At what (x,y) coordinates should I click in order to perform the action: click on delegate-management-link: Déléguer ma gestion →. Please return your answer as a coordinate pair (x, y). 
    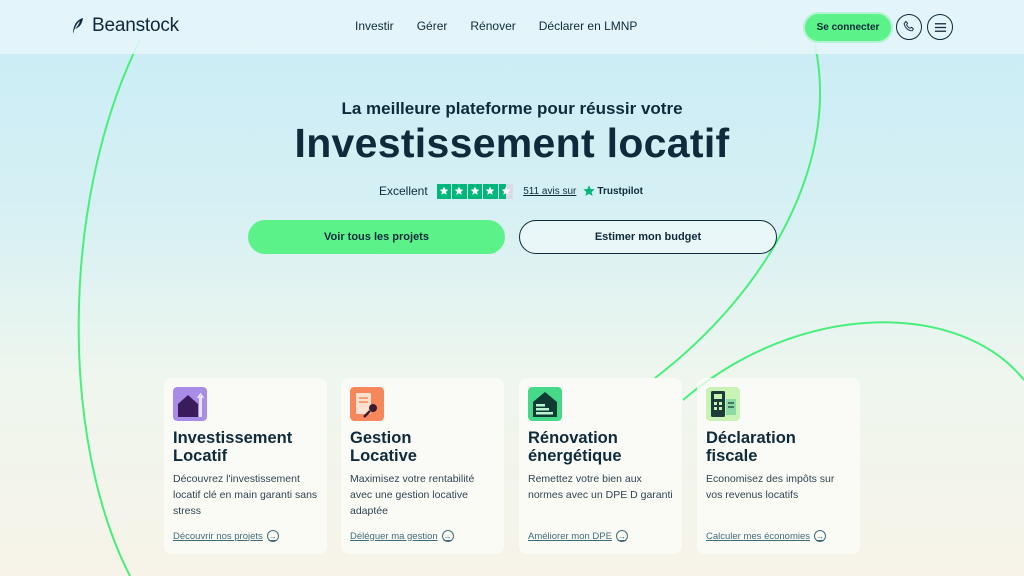
    Looking at the image, I should click on (402, 536).